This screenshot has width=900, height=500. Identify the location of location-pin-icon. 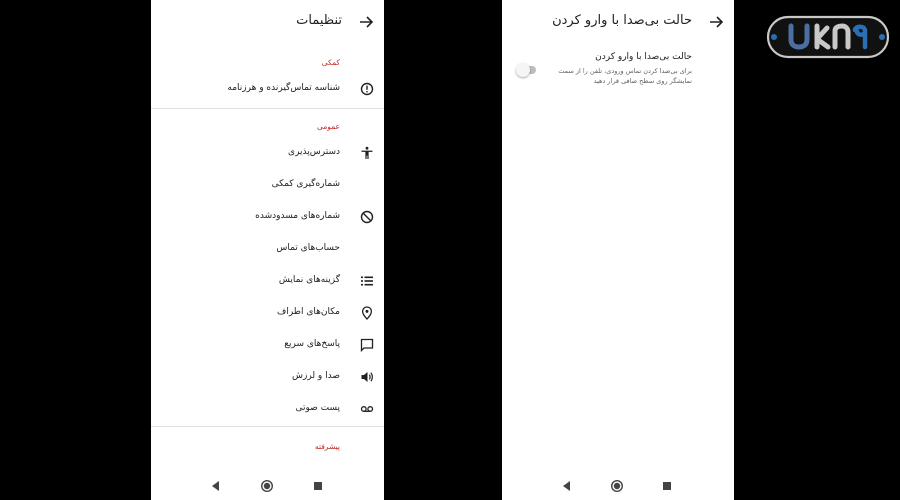
(367, 313).